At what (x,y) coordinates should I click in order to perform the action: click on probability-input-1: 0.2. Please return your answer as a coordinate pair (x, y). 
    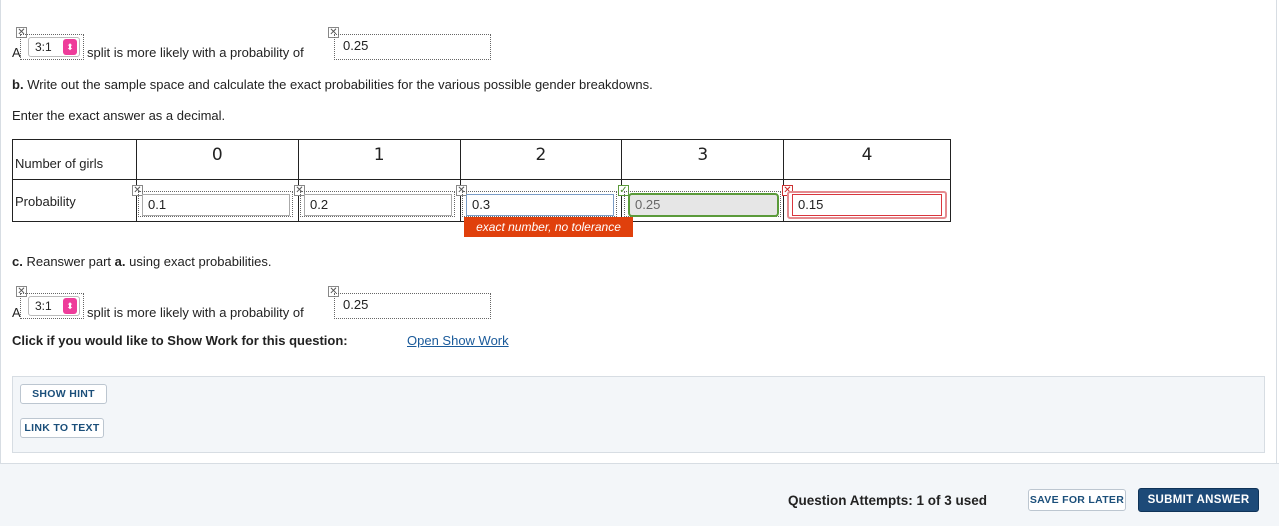
    Looking at the image, I should click on (378, 205).